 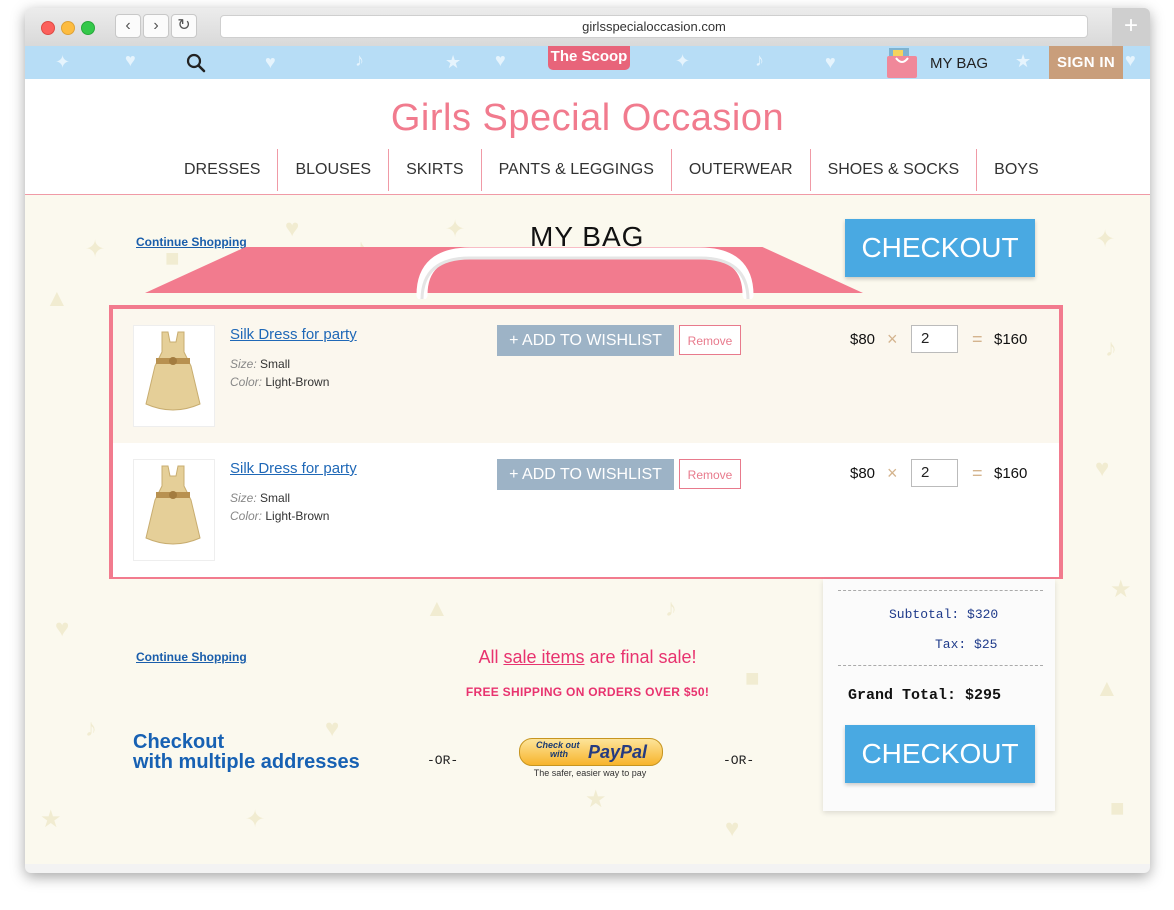 What do you see at coordinates (332, 170) in the screenshot?
I see `nav-item-blouses: BLOUSES` at bounding box center [332, 170].